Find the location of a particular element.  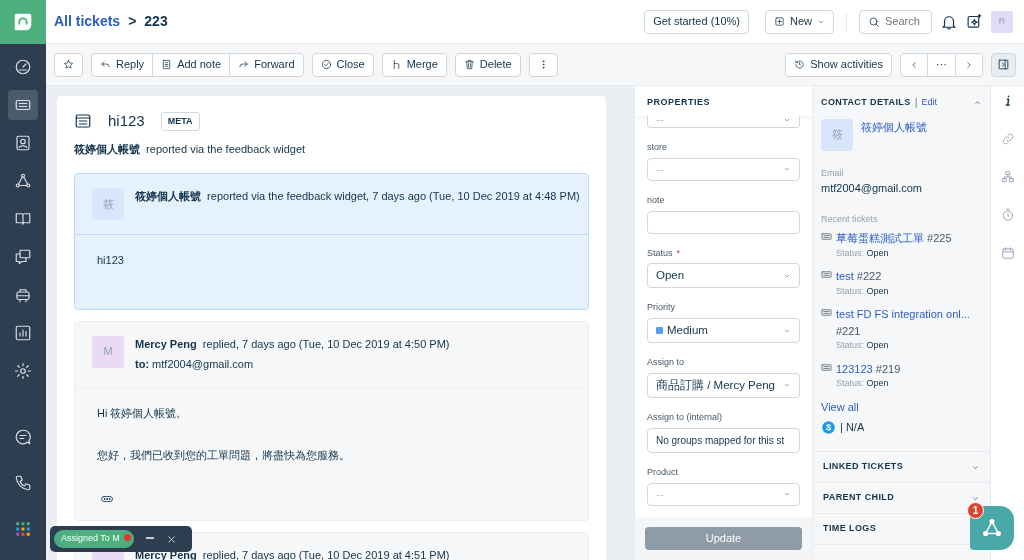

section-heading: CONTACT DETAILS is located at coordinates (866, 102).